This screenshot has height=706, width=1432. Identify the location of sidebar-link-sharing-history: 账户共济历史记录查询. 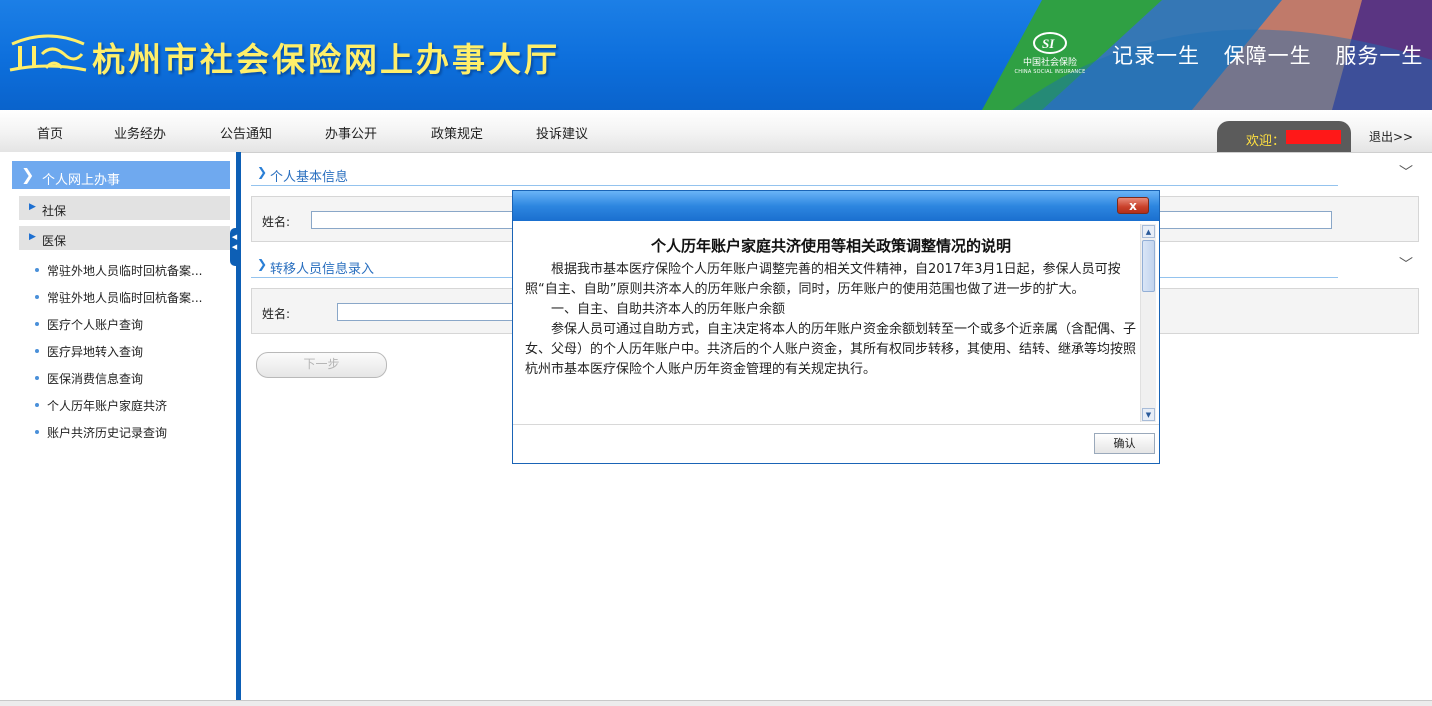
(100, 432).